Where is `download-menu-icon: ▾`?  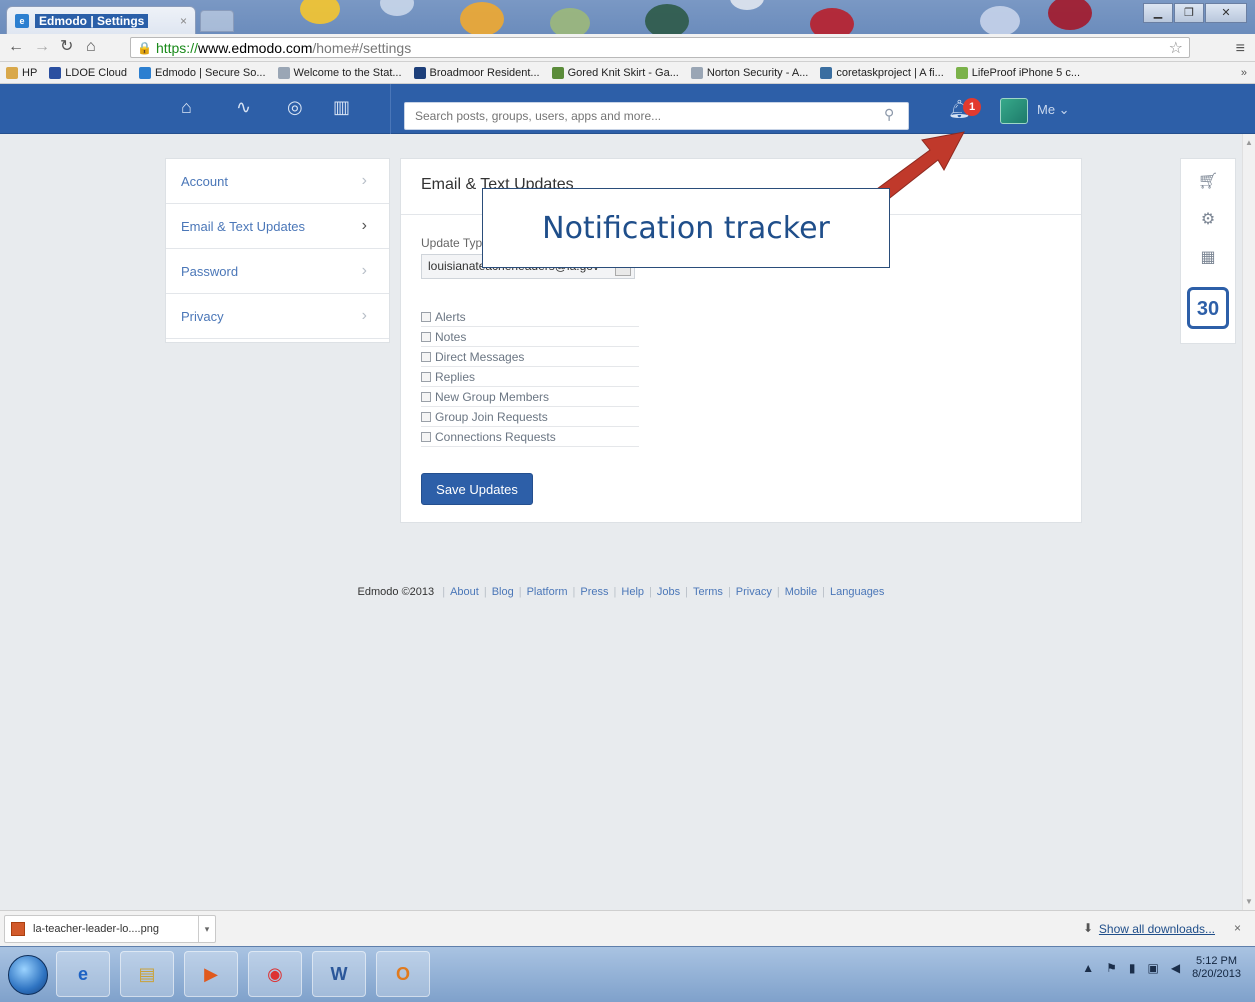 download-menu-icon: ▾ is located at coordinates (206, 929).